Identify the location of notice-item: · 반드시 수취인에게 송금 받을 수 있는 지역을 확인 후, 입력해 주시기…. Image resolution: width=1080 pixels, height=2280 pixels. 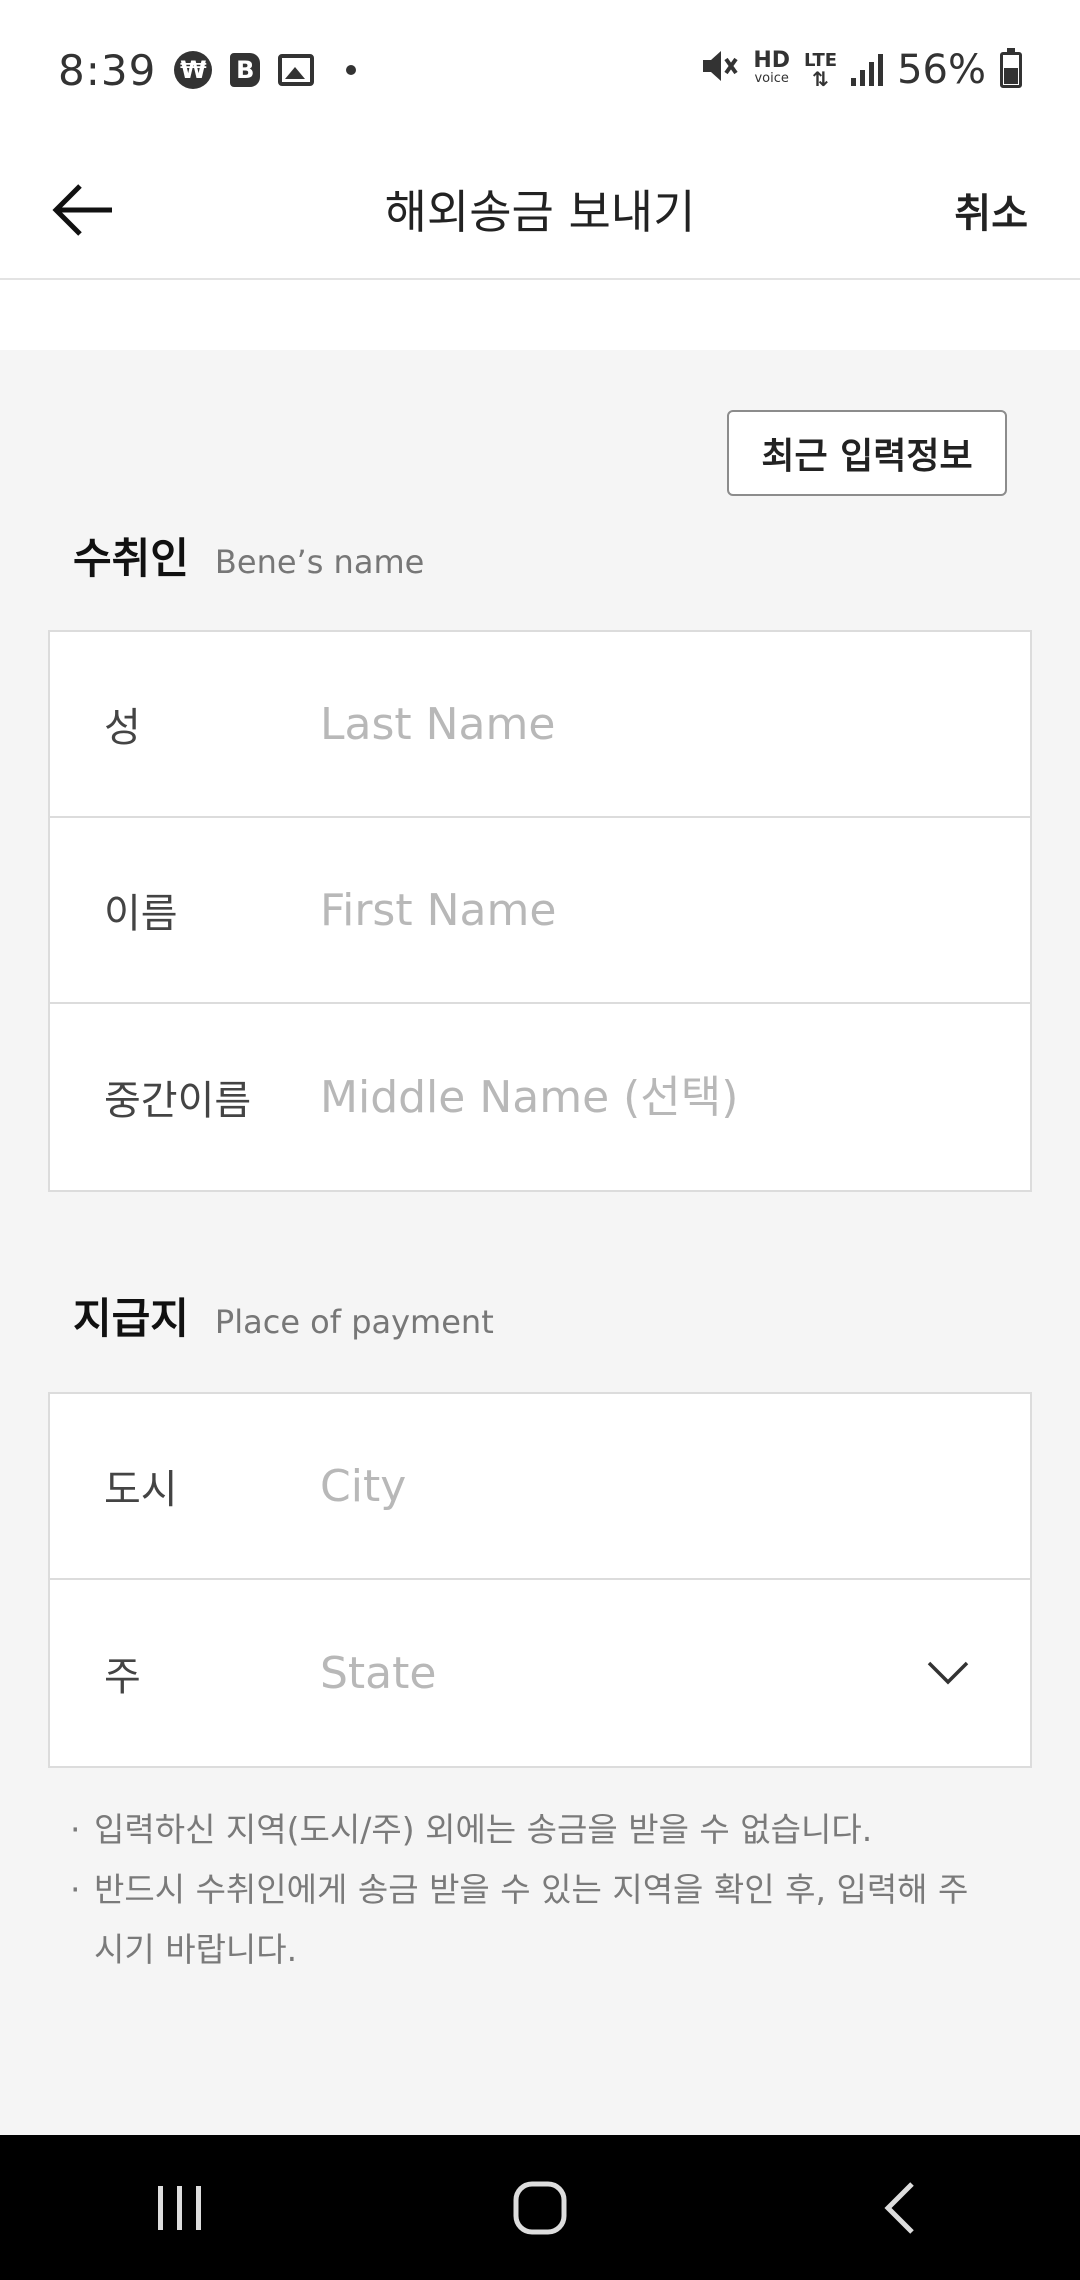
(520, 1920).